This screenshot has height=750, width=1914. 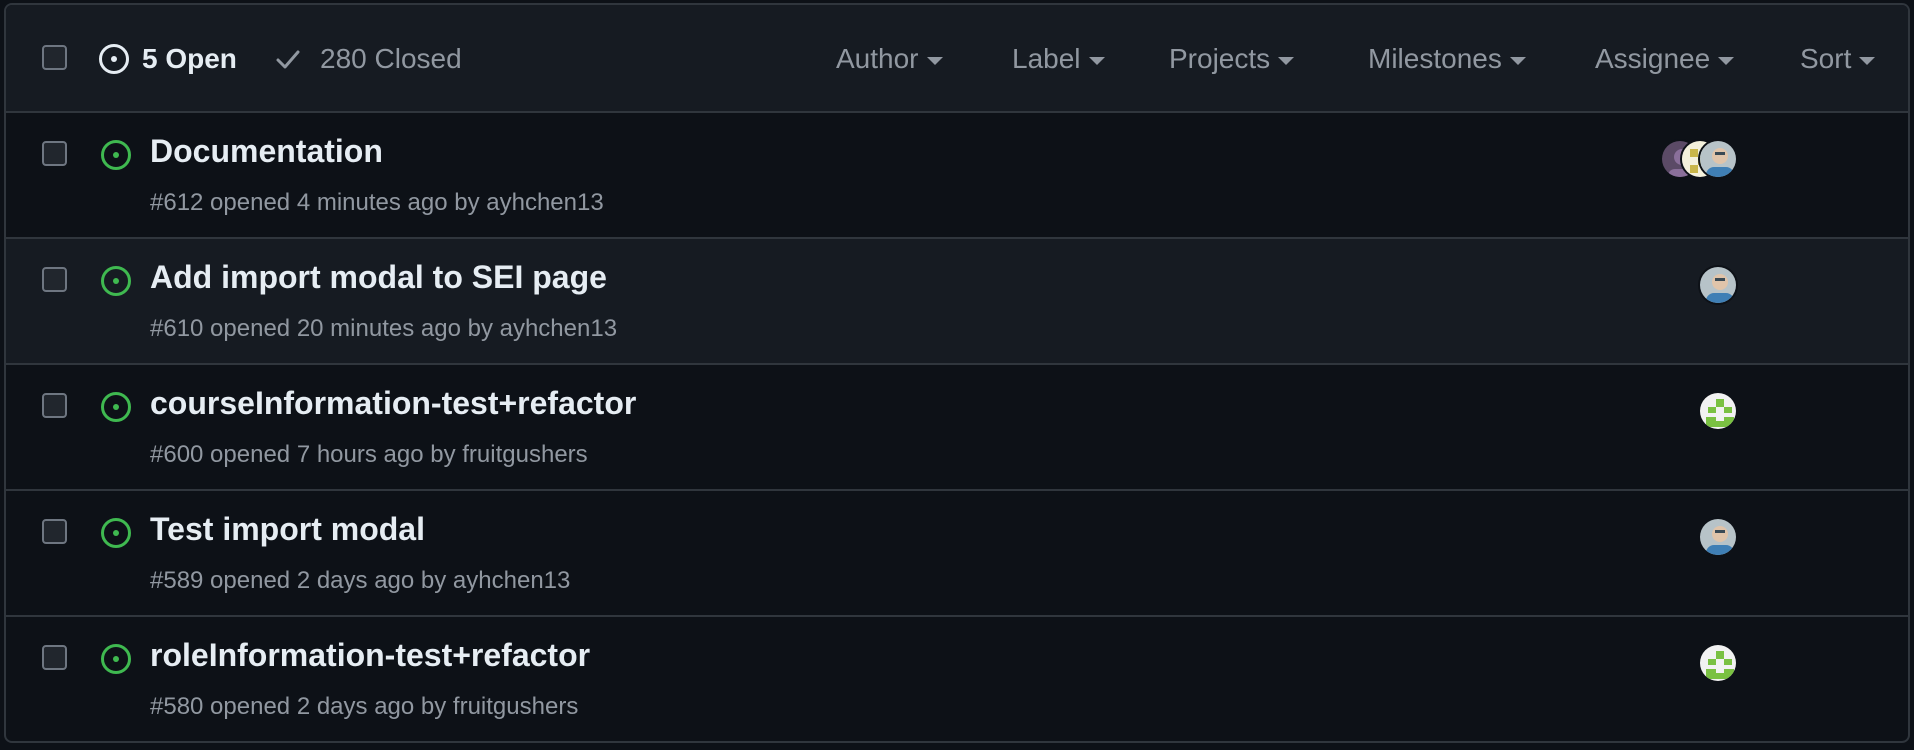 I want to click on open-issues-tab: 5 Open, so click(x=167, y=59).